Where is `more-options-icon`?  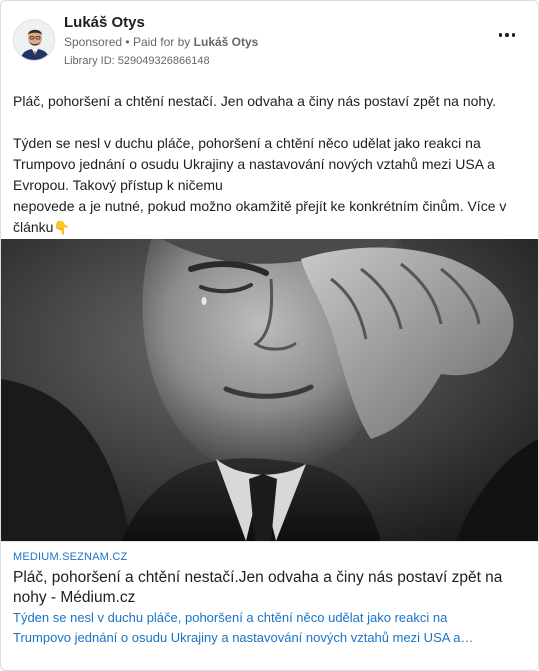
more-options-icon is located at coordinates (500, 35).